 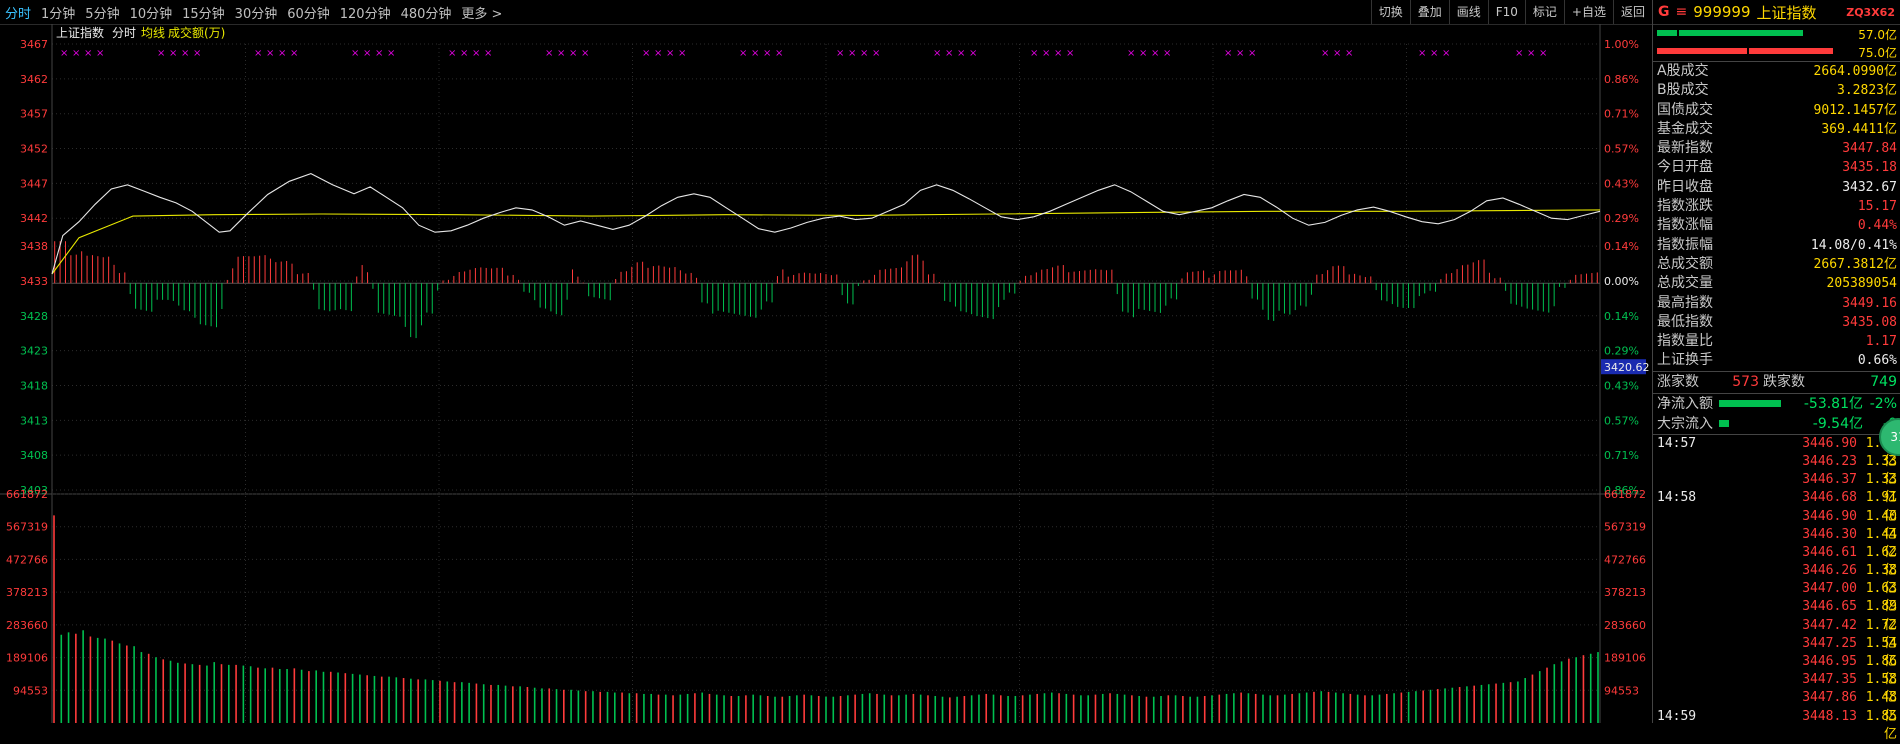 I want to click on period-tab: 60分钟, so click(x=308, y=12).